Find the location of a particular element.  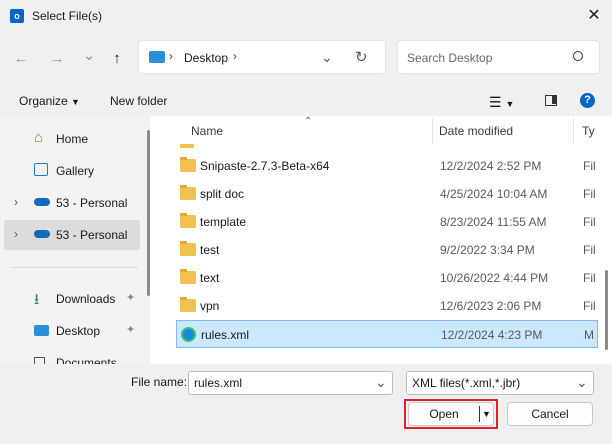

column-header-type: Ty is located at coordinates (589, 131).